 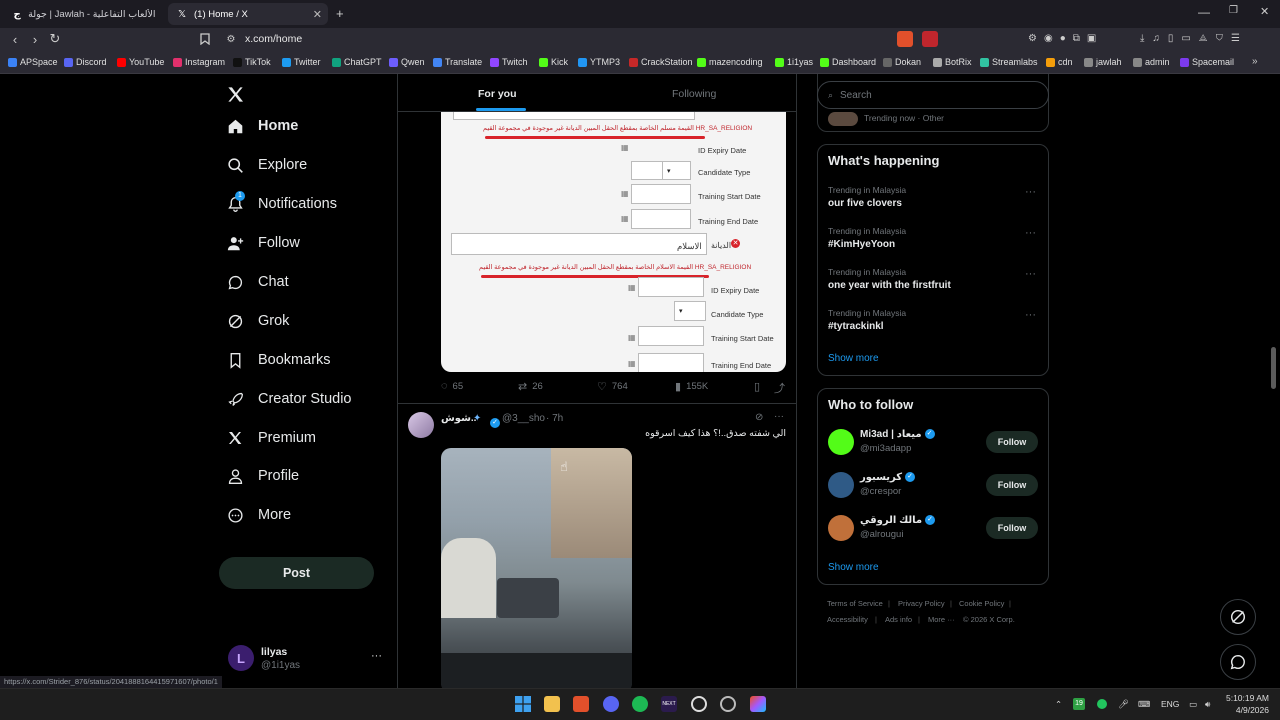 What do you see at coordinates (599, 62) in the screenshot?
I see `bookmark-ytmp3: YTMP3` at bounding box center [599, 62].